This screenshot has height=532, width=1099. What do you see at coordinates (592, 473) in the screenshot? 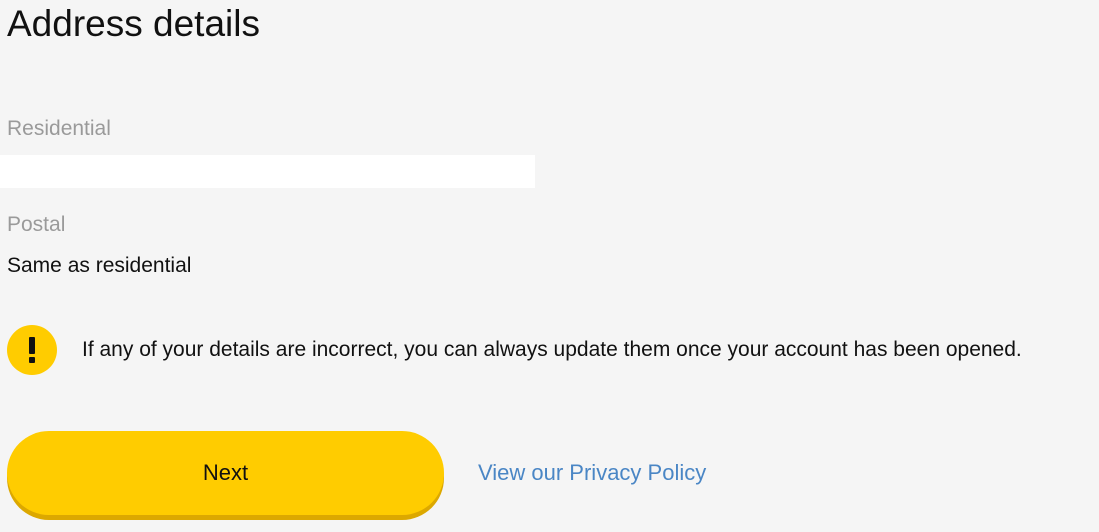
I see `privacy-policy-link: View our Privacy Policy` at bounding box center [592, 473].